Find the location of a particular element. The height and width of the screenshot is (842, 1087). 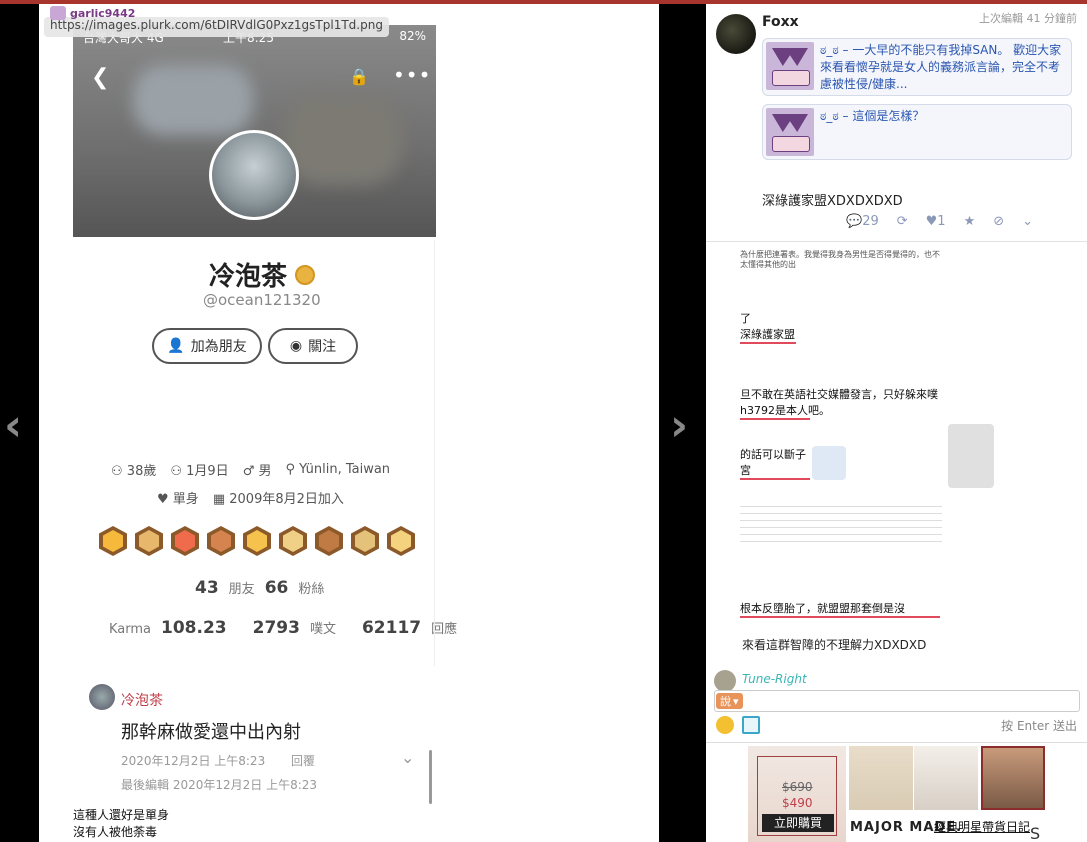

phone-battery: 82% is located at coordinates (412, 36).